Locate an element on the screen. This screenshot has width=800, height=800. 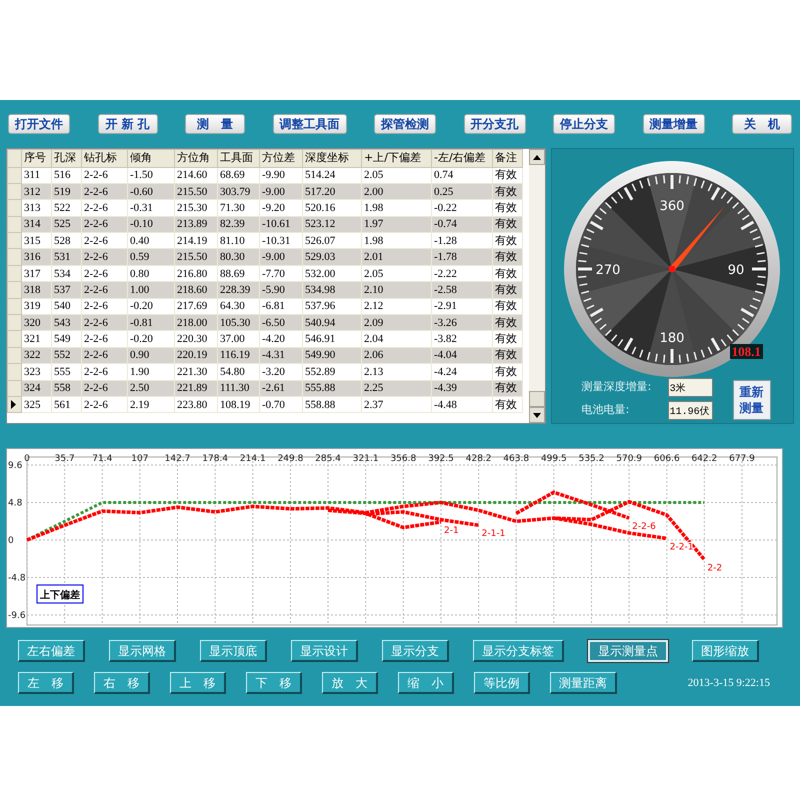
table-cell: -2.58 is located at coordinates (462, 290).